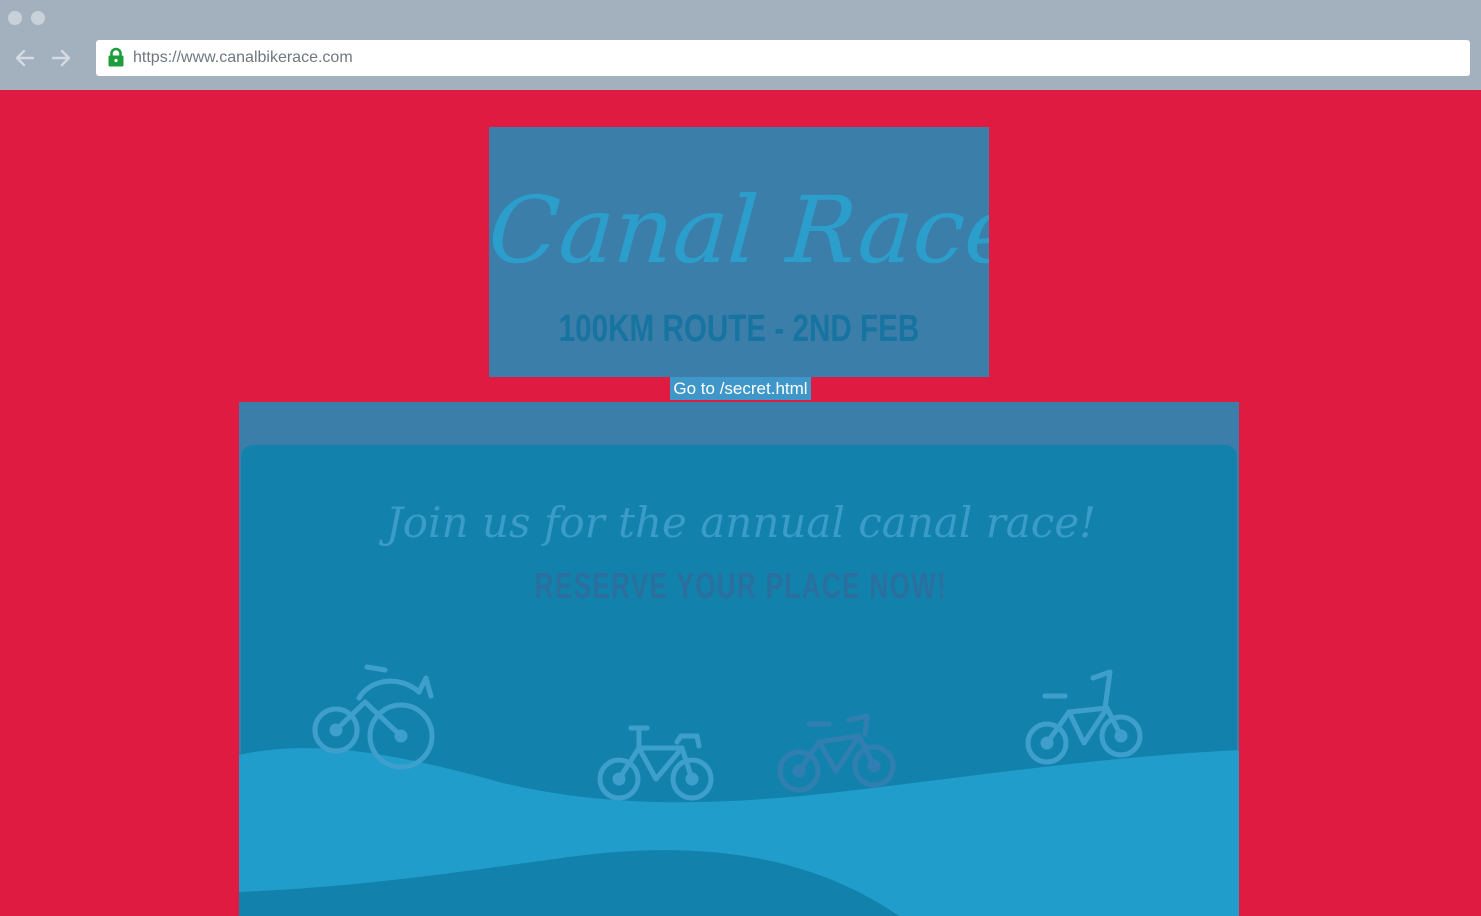 Image resolution: width=1481 pixels, height=916 pixels. I want to click on arrow-left-icon, so click(25, 58).